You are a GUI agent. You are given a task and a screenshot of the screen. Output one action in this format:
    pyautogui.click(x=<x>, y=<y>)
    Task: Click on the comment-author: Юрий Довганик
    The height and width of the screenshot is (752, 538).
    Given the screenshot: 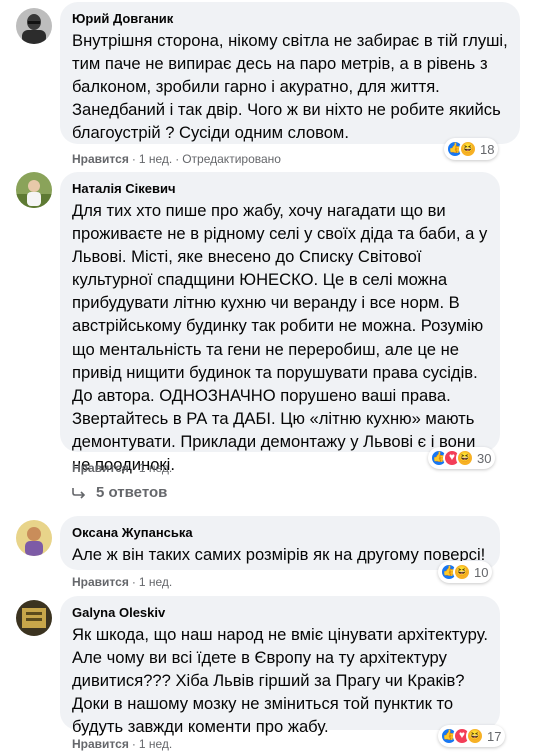 What is the action you would take?
    pyautogui.click(x=290, y=18)
    